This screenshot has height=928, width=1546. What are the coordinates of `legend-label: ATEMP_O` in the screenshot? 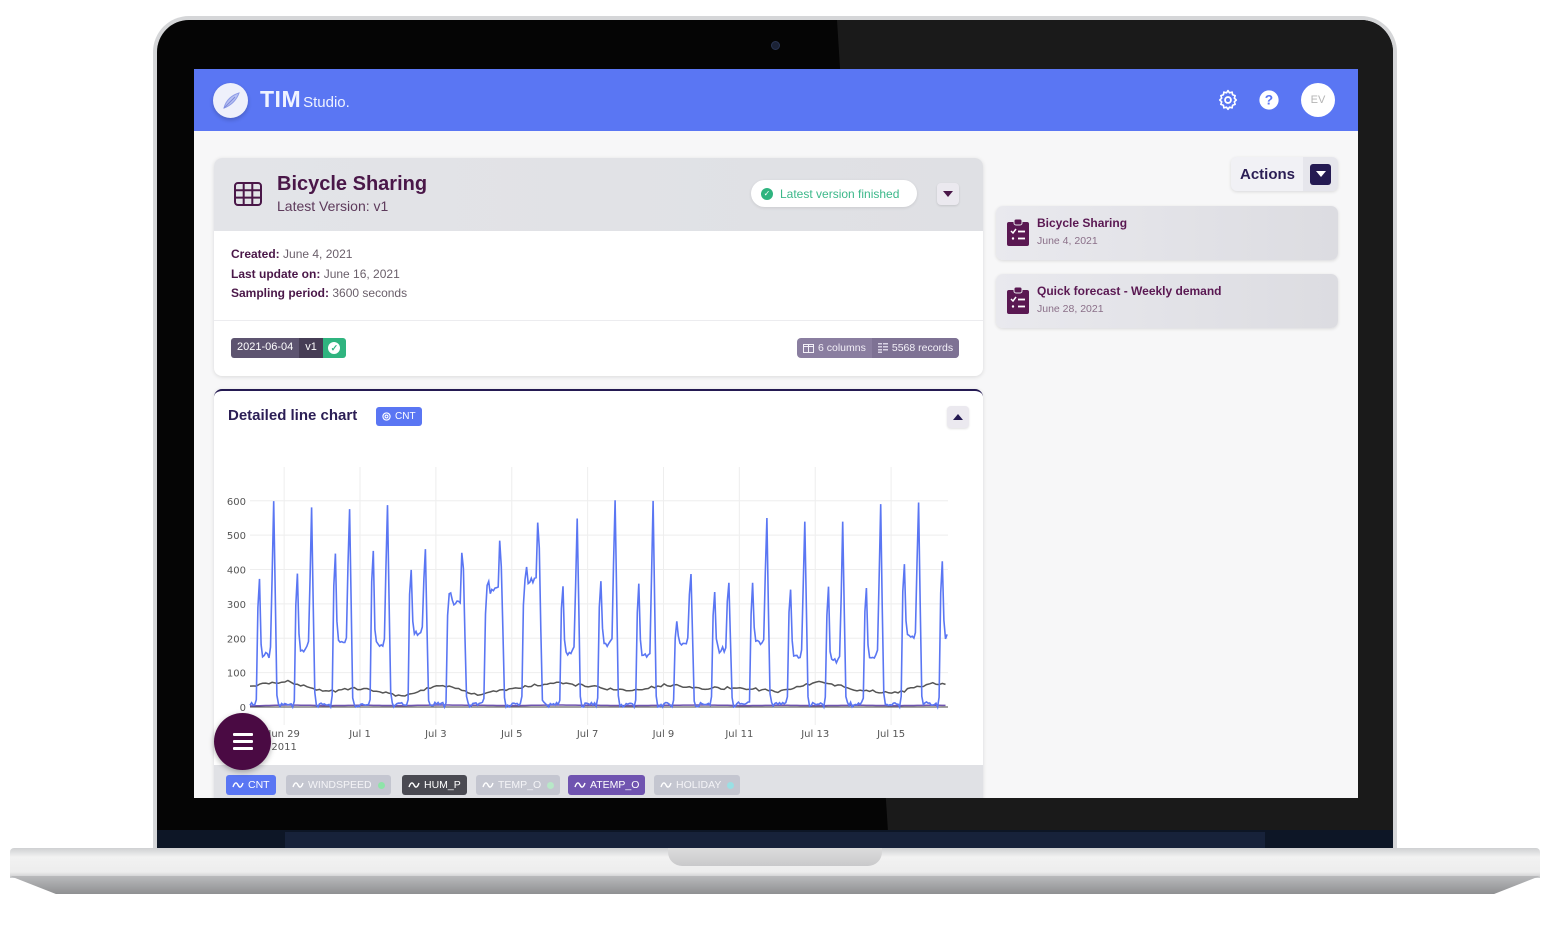 It's located at (615, 785).